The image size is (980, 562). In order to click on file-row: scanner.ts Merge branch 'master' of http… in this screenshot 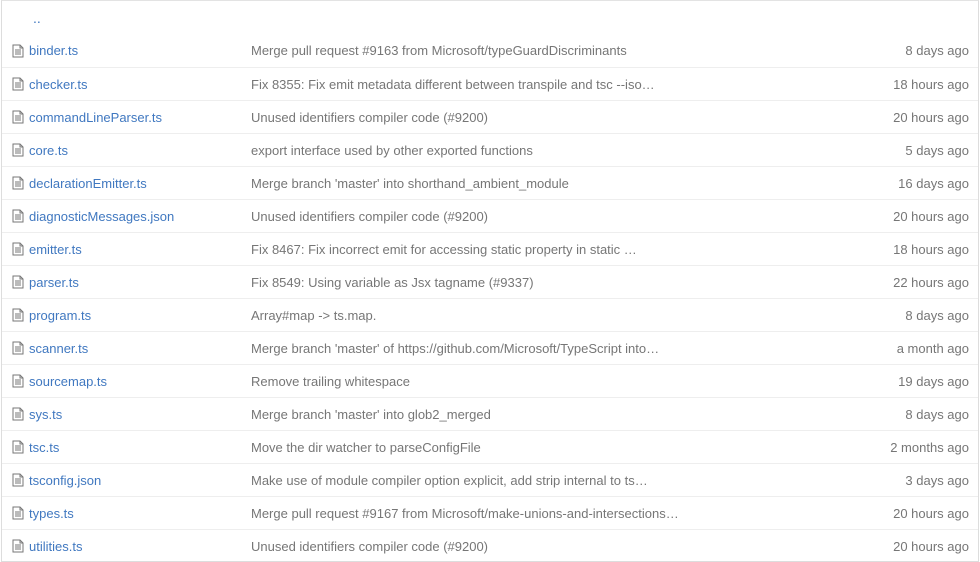, I will do `click(490, 347)`.